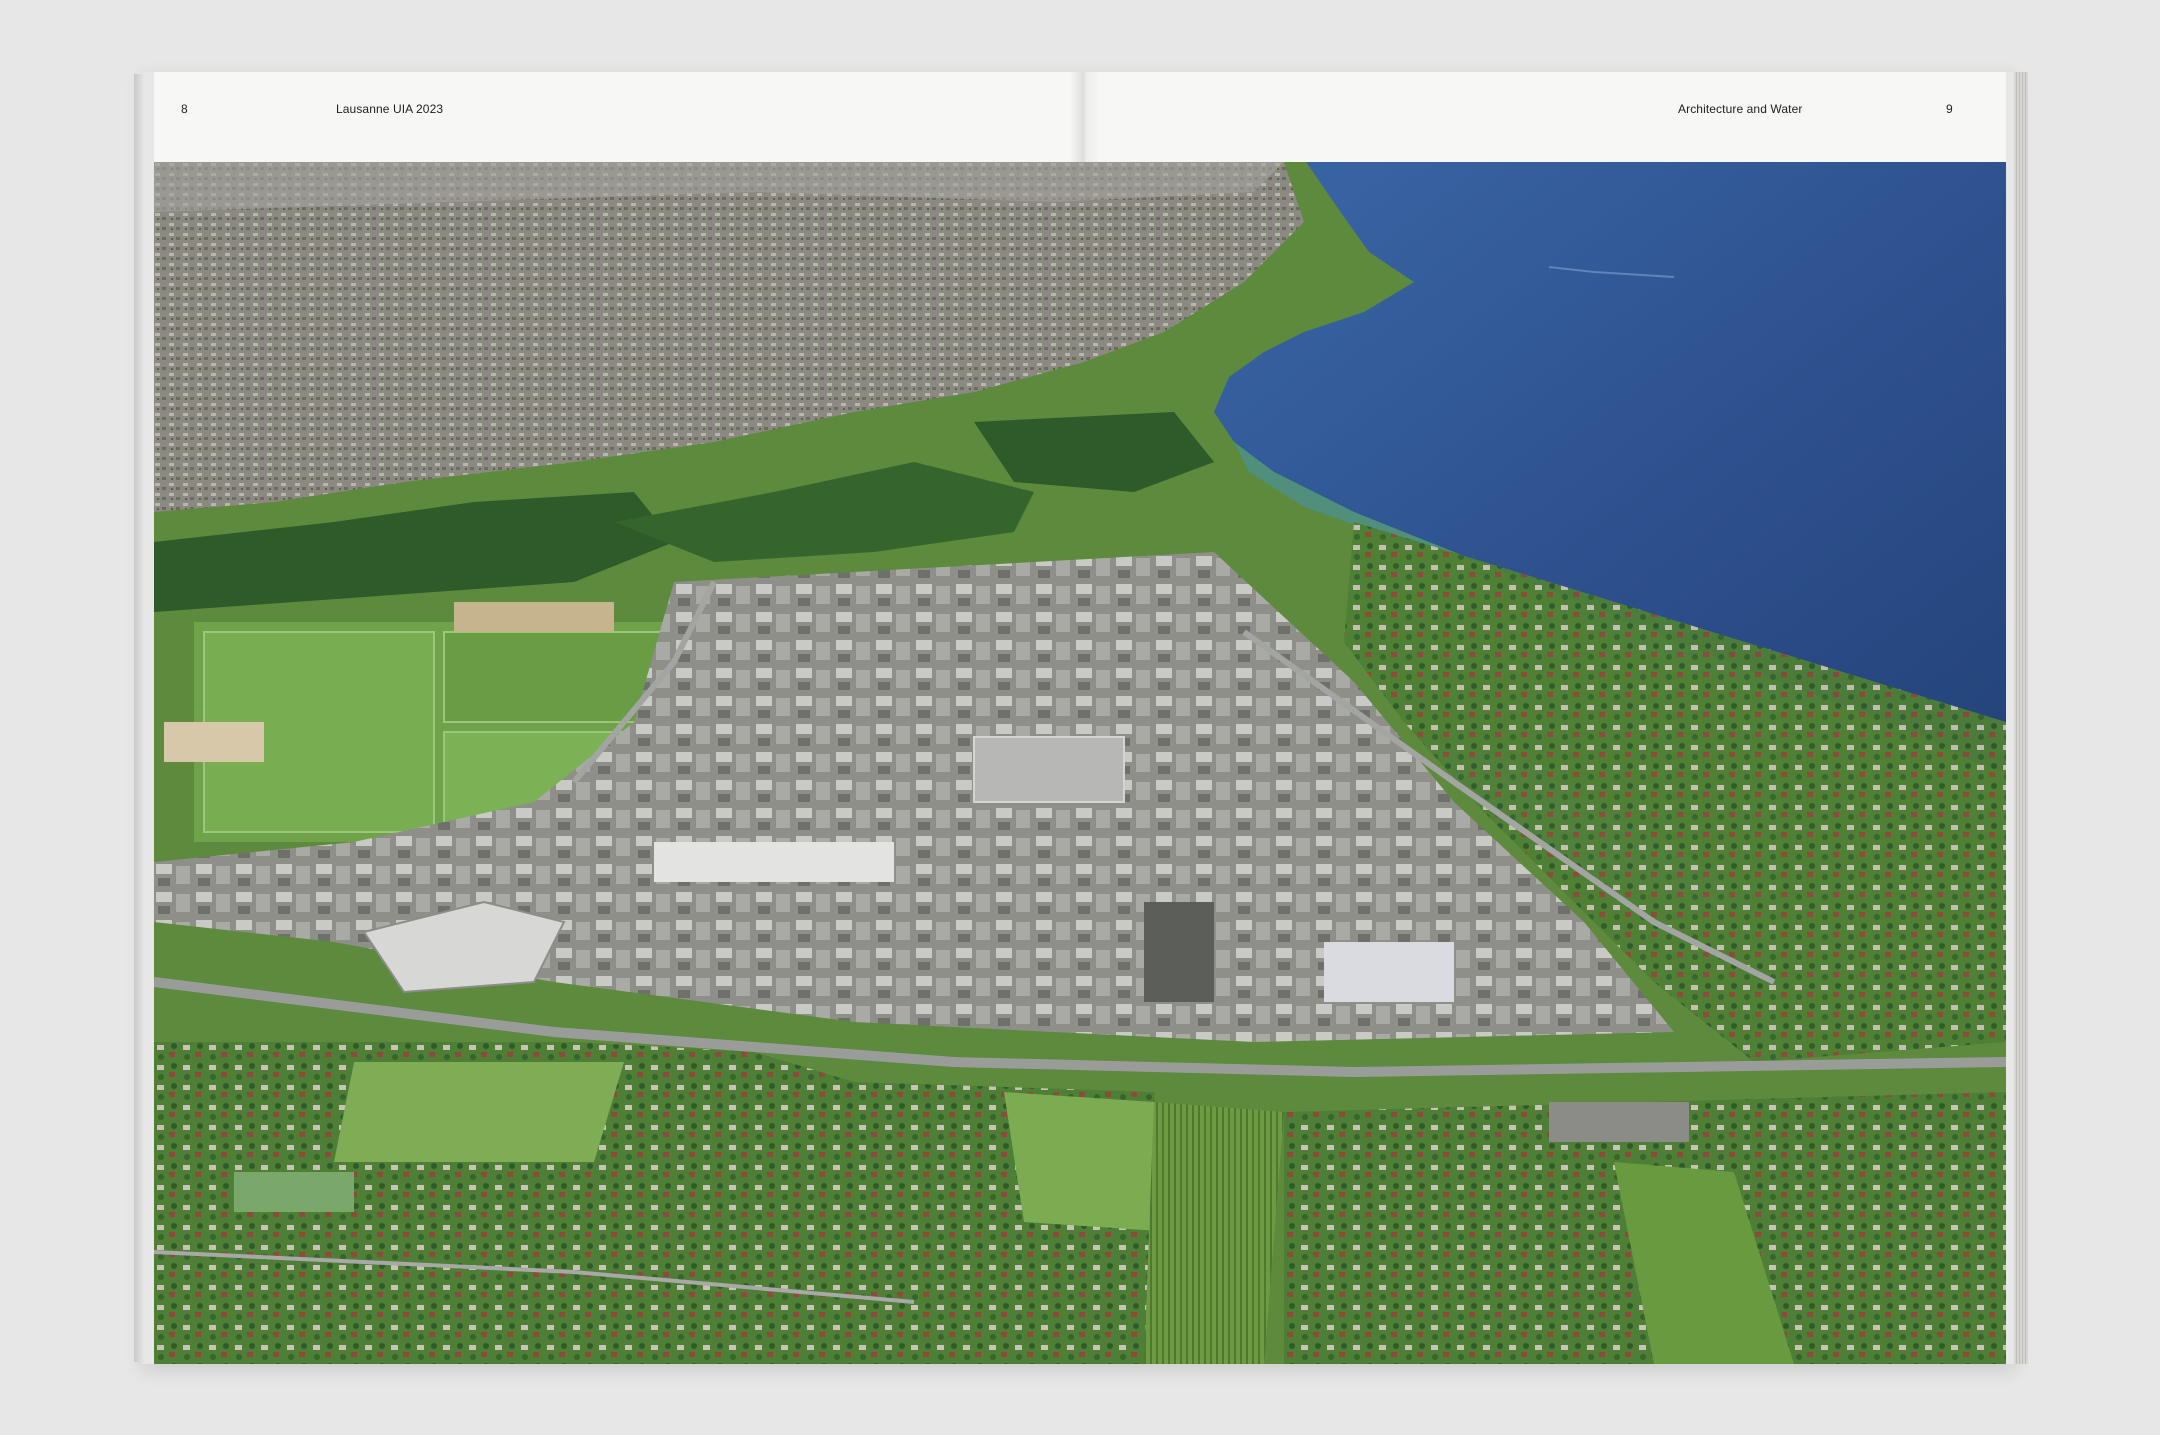 The width and height of the screenshot is (2160, 1435). Describe the element at coordinates (184, 109) in the screenshot. I see `left-page-number: 8` at that location.